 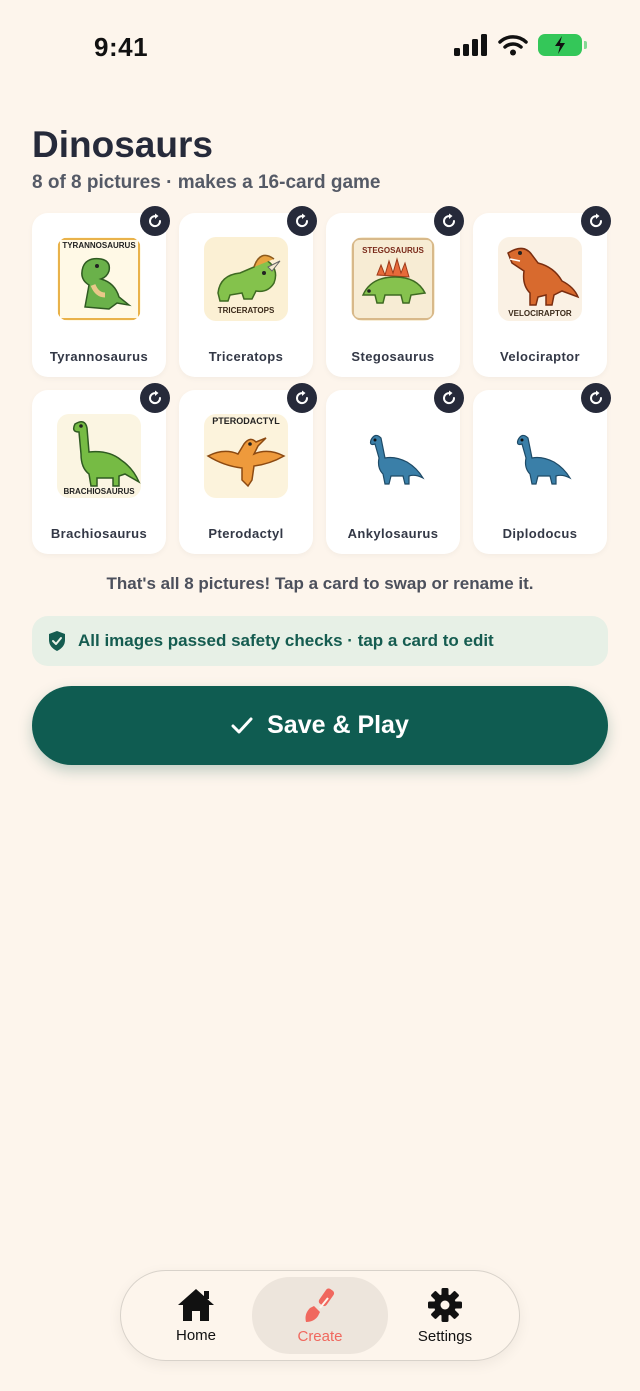 What do you see at coordinates (242, 725) in the screenshot?
I see `checkmark-icon` at bounding box center [242, 725].